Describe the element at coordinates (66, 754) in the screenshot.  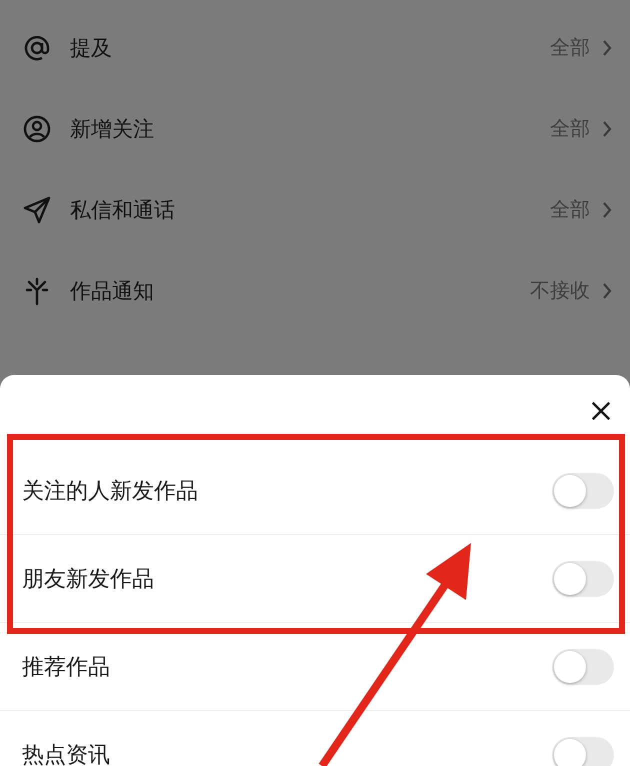
I see `option-label: 热点资讯` at that location.